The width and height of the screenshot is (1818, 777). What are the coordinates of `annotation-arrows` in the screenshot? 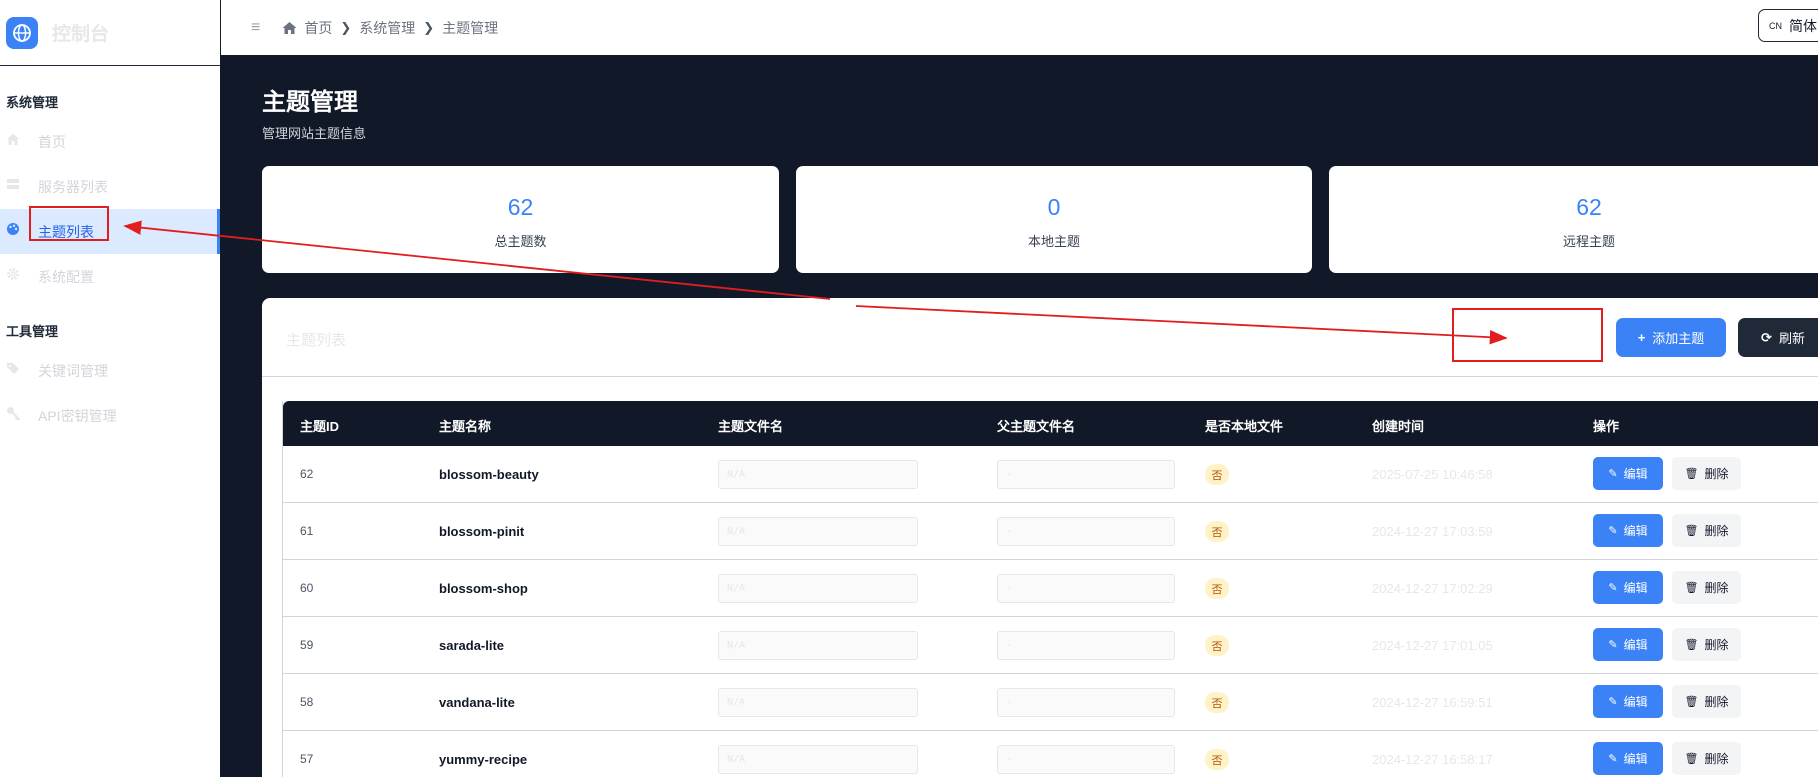 It's located at (815, 282).